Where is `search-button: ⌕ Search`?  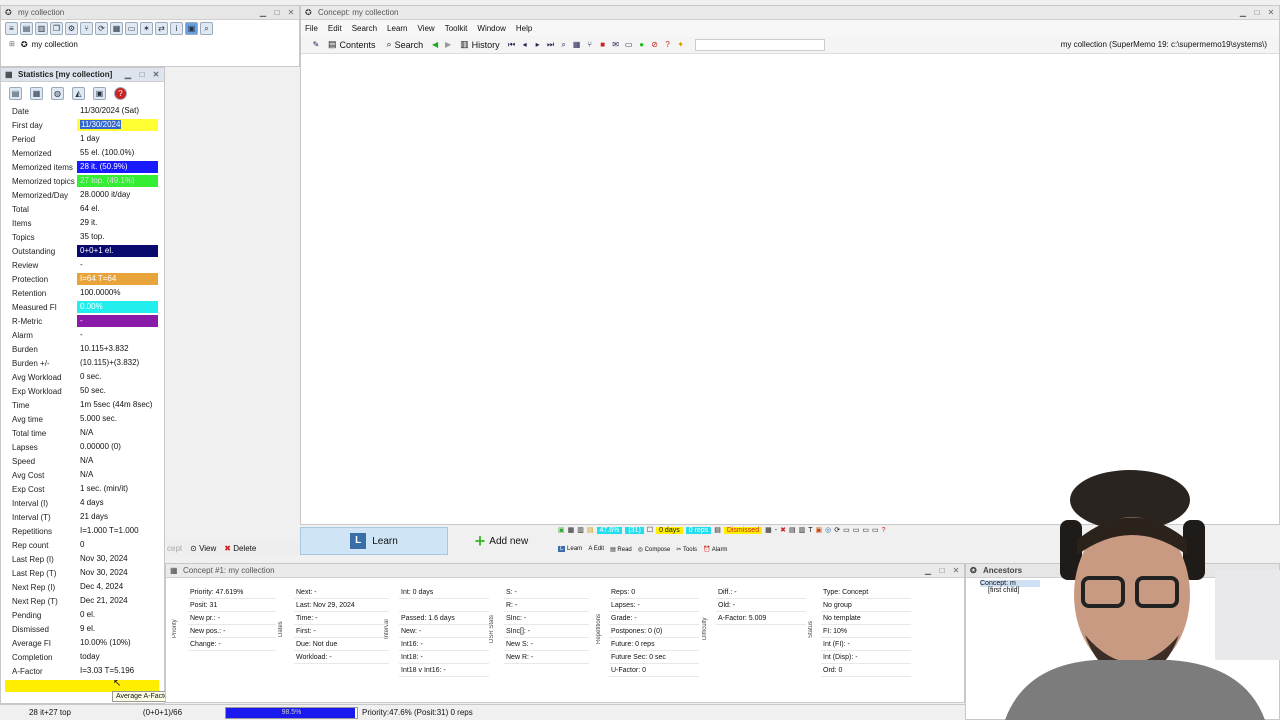 search-button: ⌕ Search is located at coordinates (405, 44).